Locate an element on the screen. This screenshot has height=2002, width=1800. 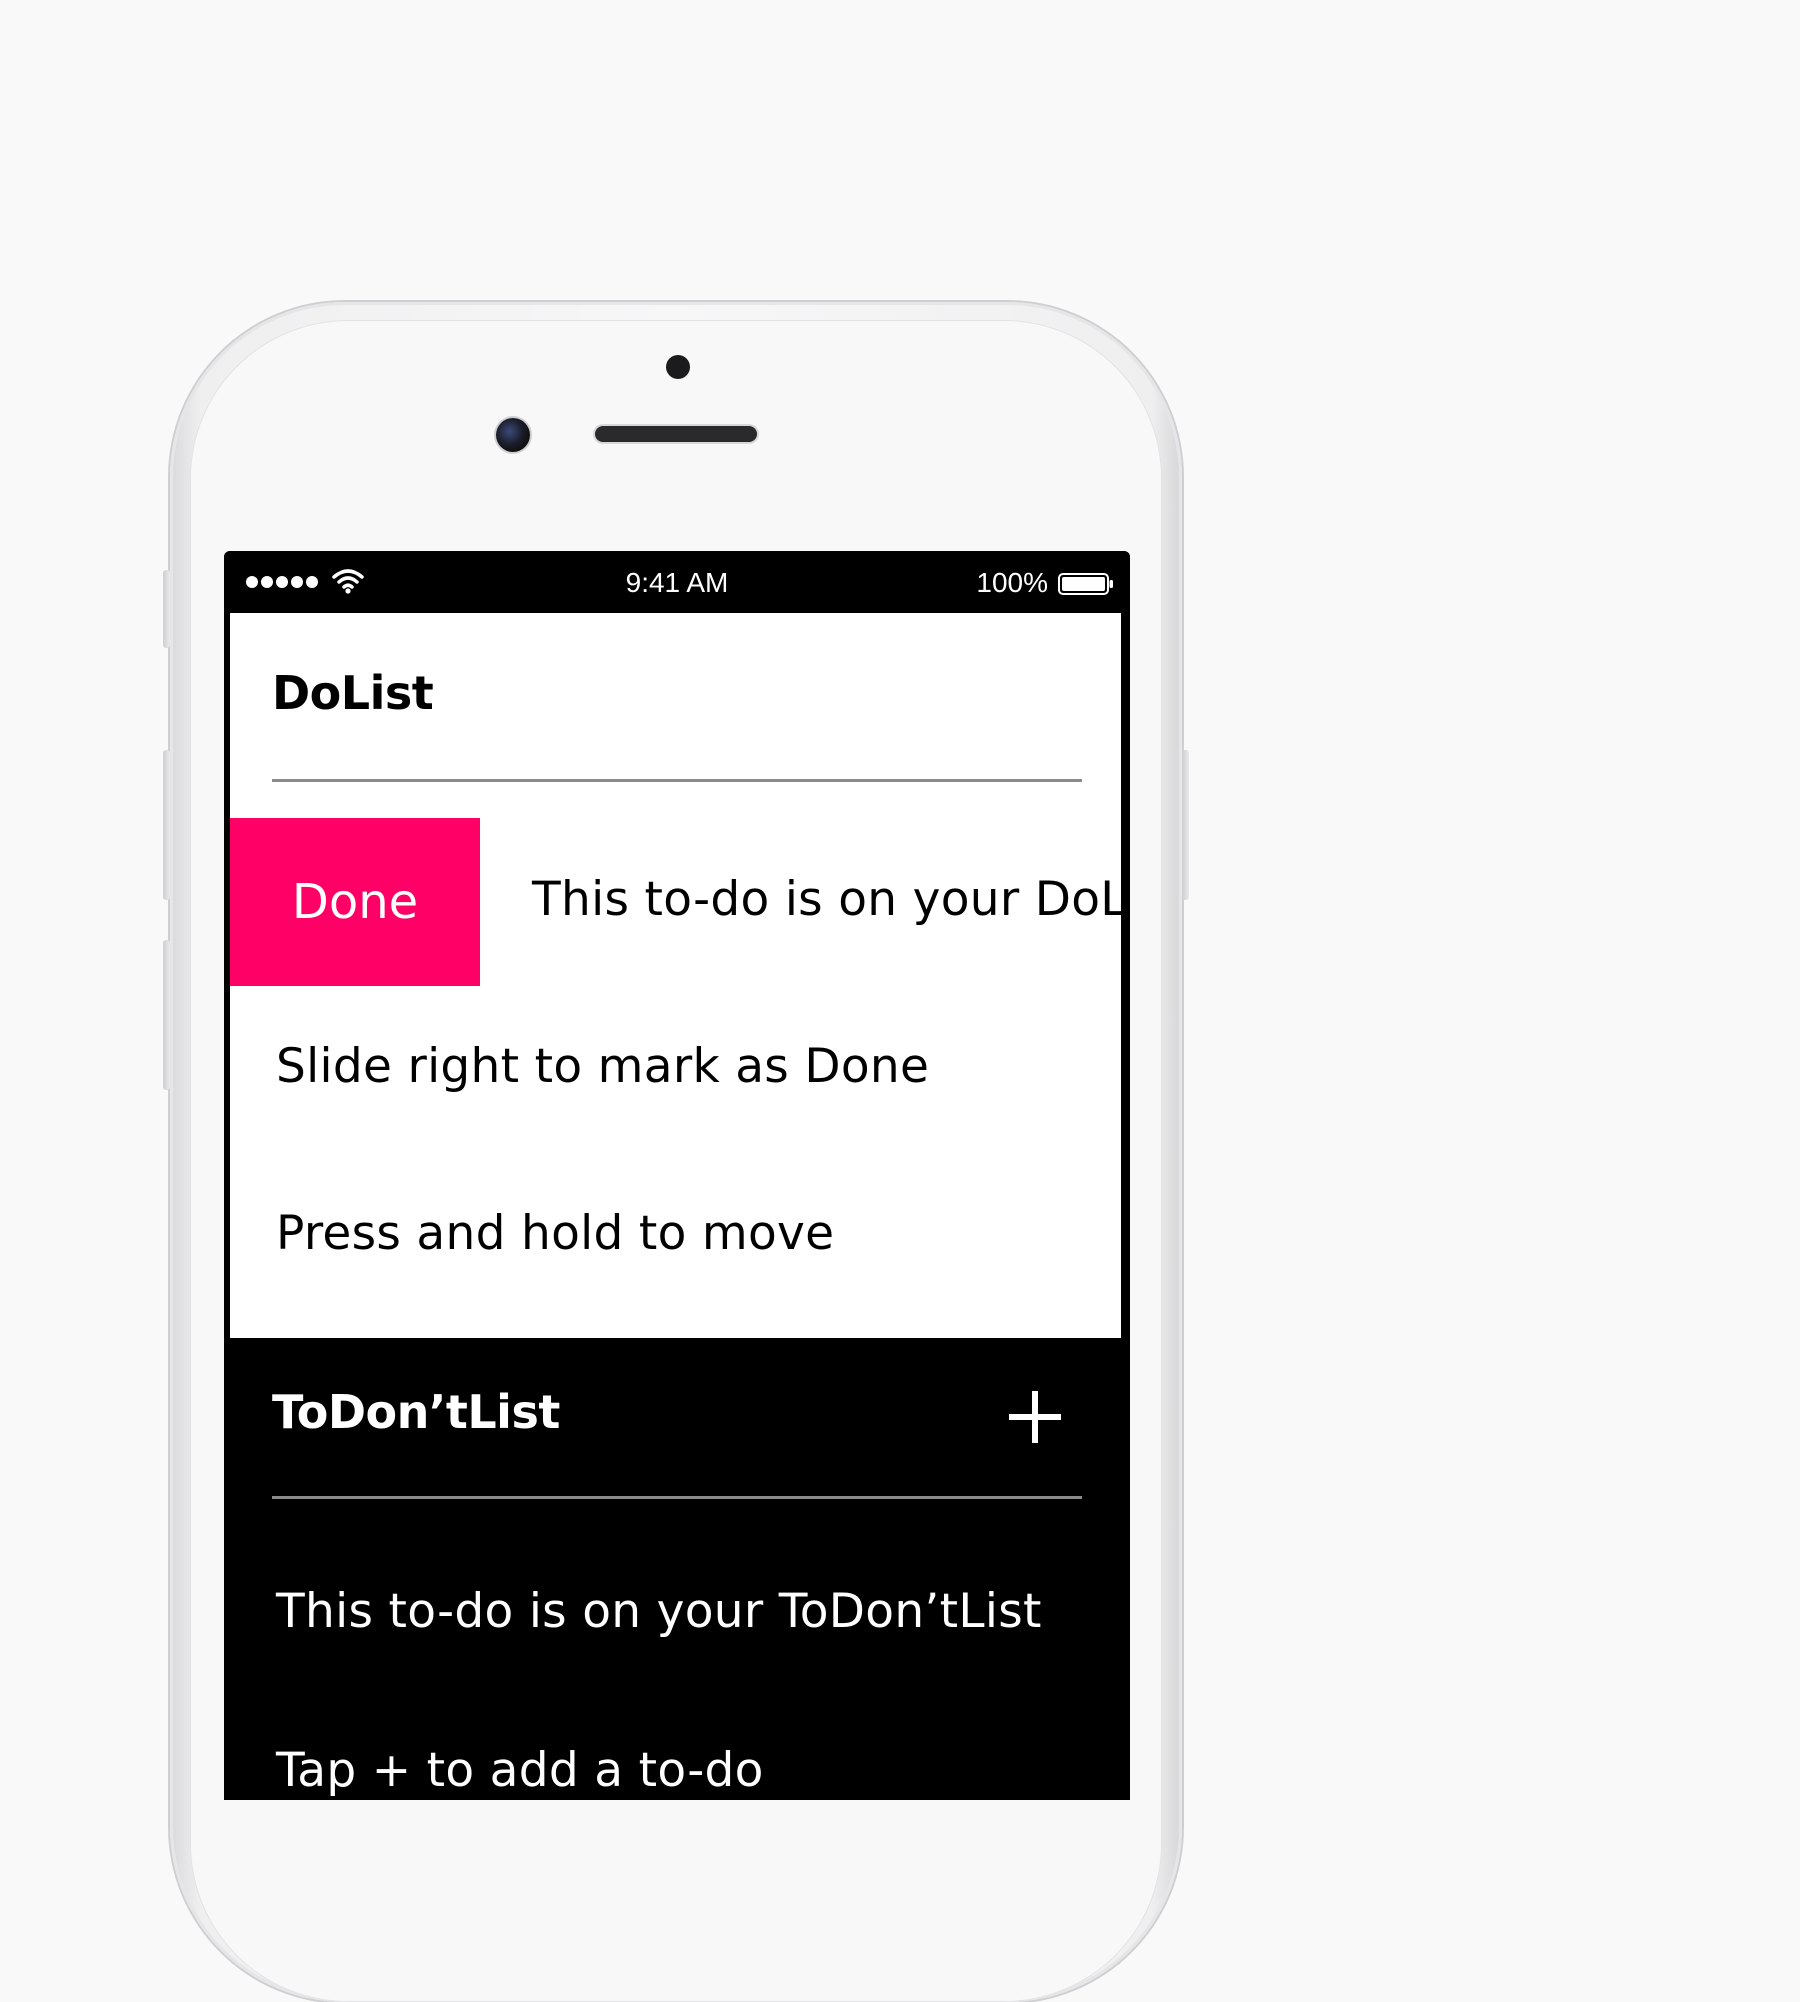
dontlist-item: Tap + to add a to-do is located at coordinates (520, 1770).